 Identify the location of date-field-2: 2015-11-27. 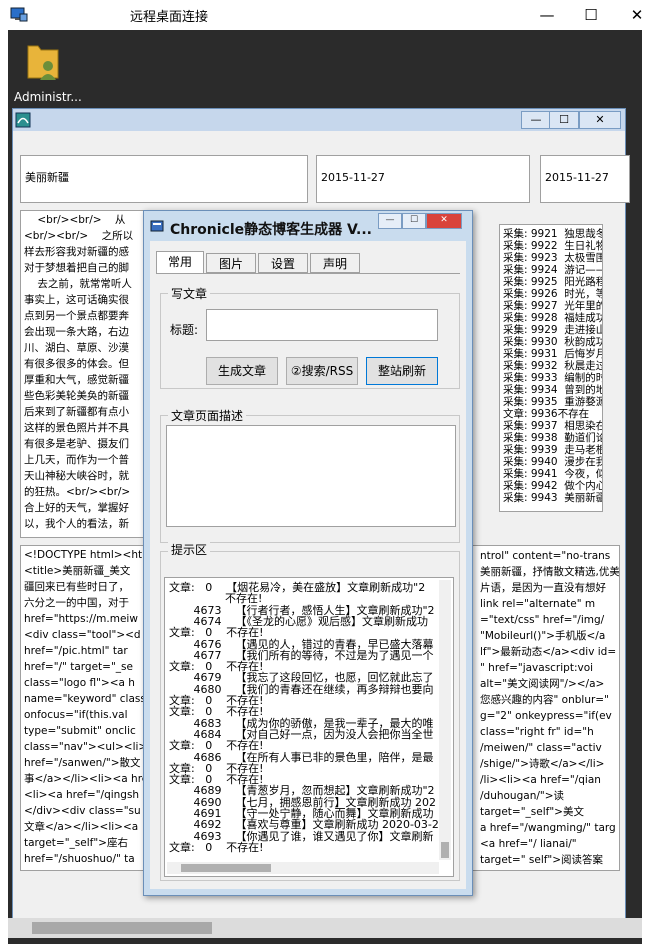
(585, 179).